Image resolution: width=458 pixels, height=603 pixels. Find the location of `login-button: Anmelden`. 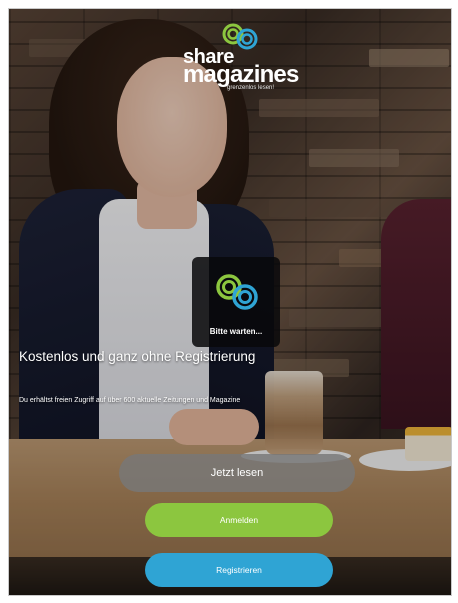

login-button: Anmelden is located at coordinates (239, 520).